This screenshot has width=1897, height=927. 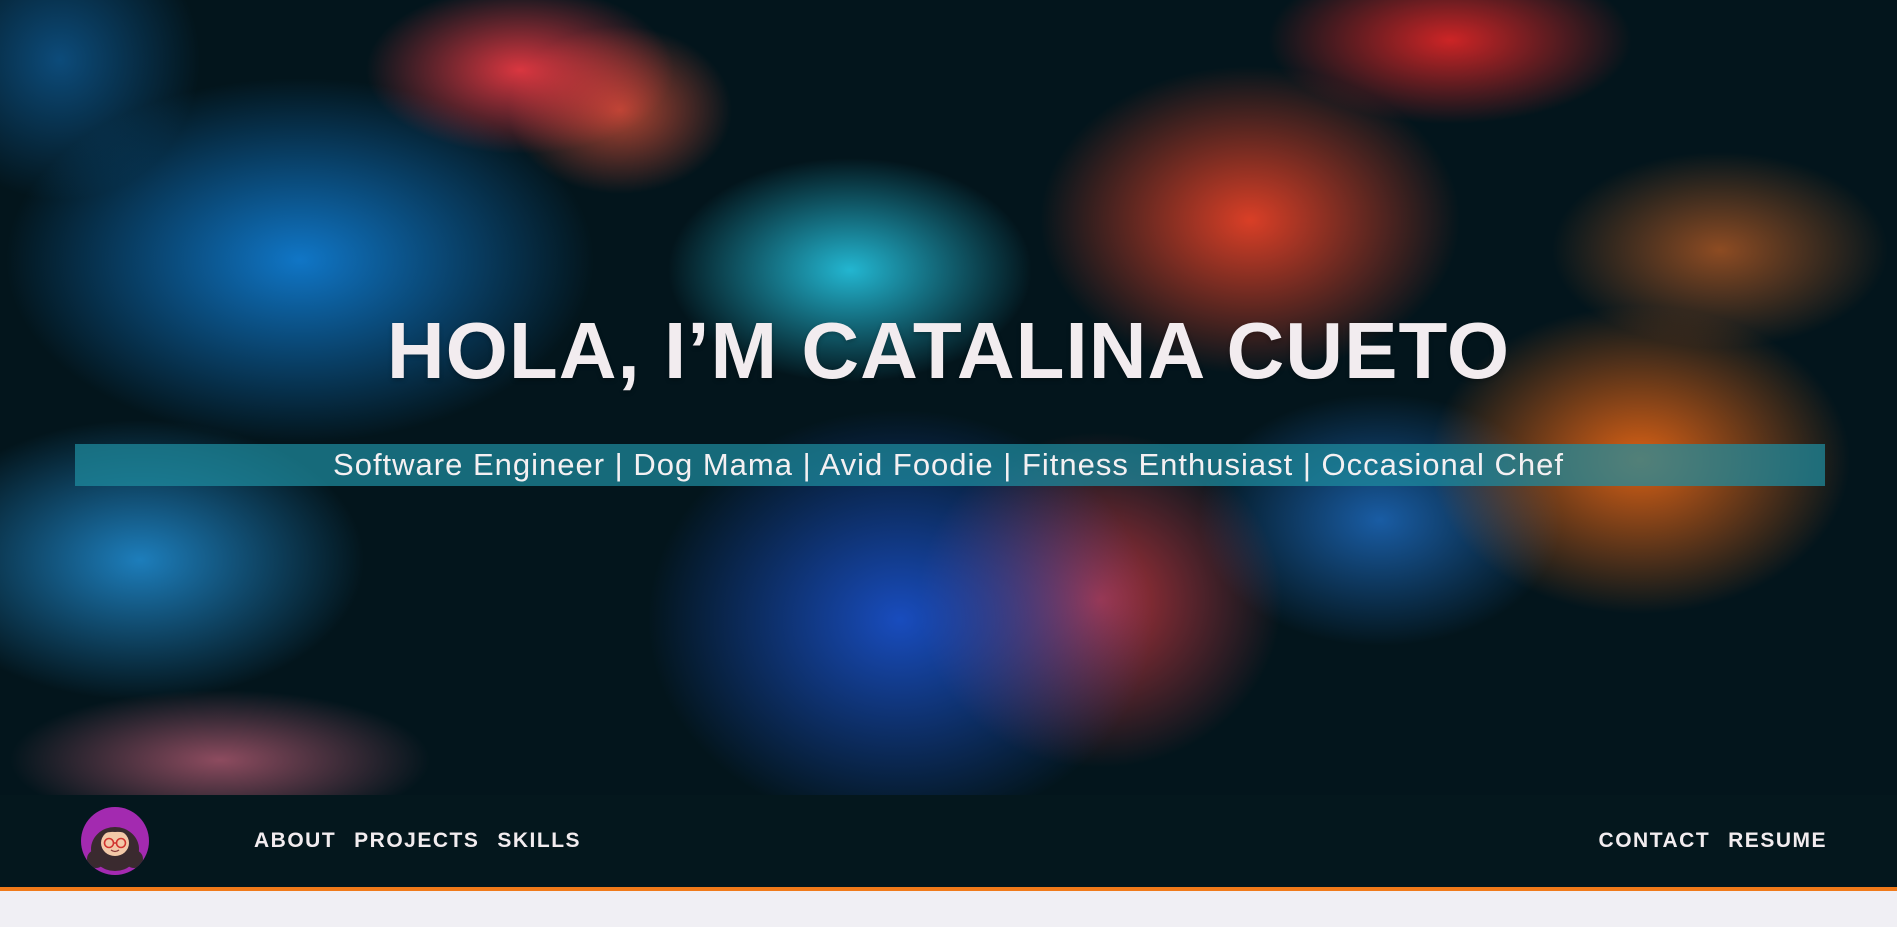 What do you see at coordinates (115, 849) in the screenshot?
I see `cartoon-avatar-icon` at bounding box center [115, 849].